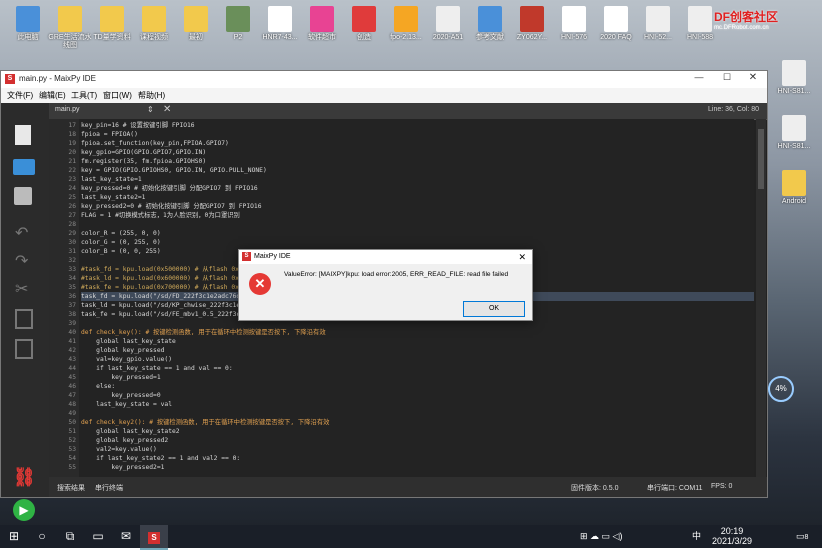  What do you see at coordinates (522, 257) in the screenshot?
I see `dialog-close-button: ✕` at bounding box center [522, 257].